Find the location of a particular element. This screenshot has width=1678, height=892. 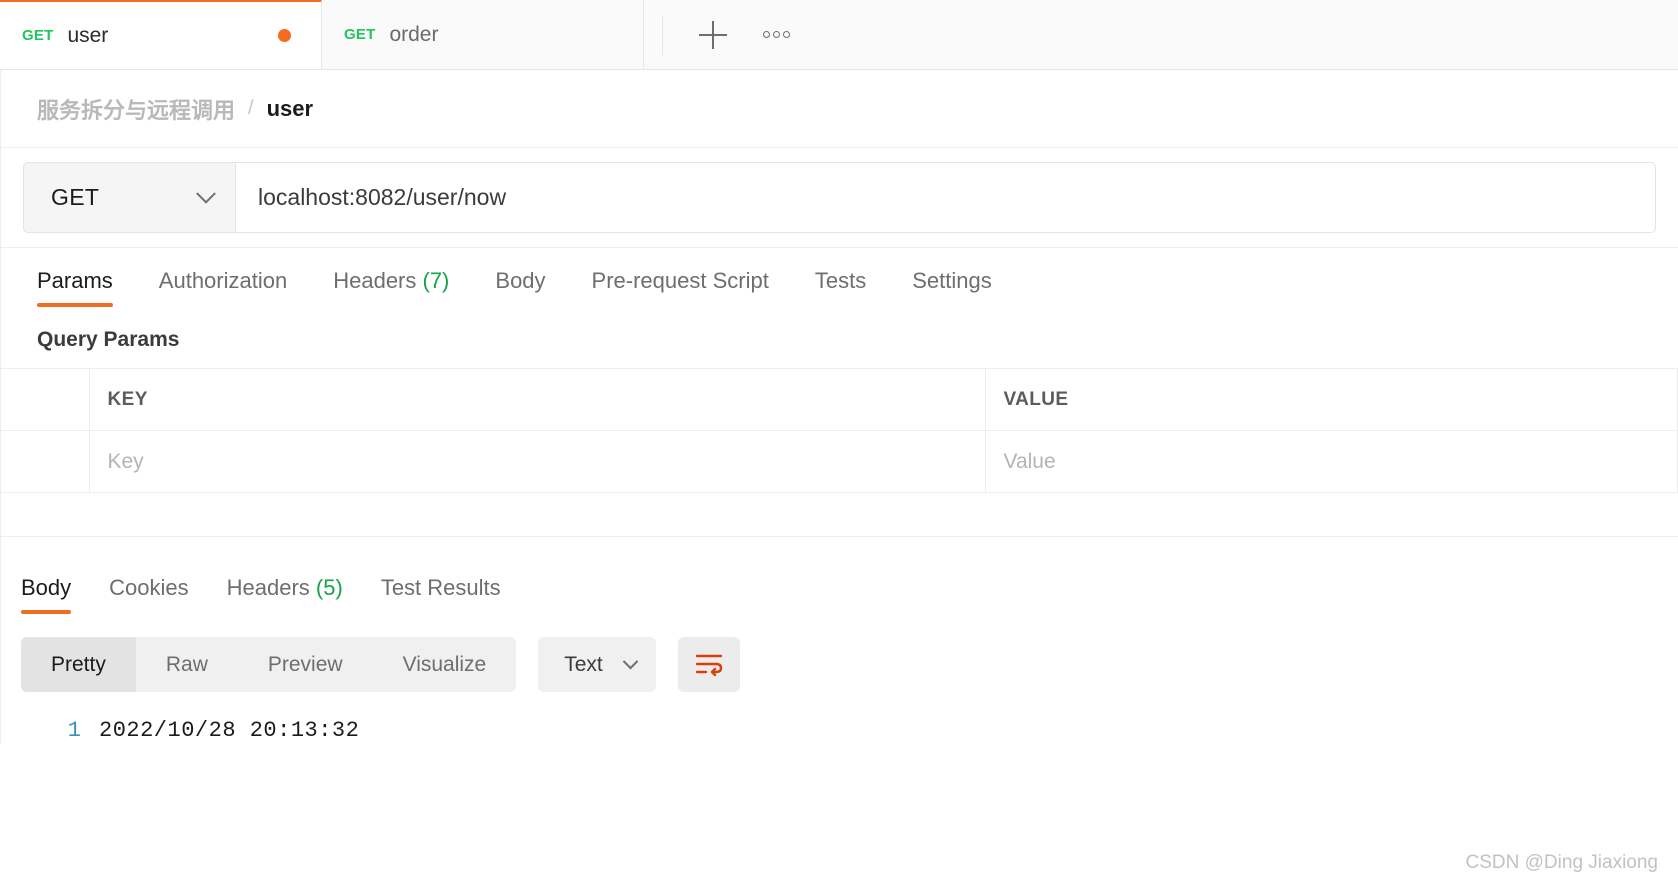

ellipsis-icon is located at coordinates (776, 34).